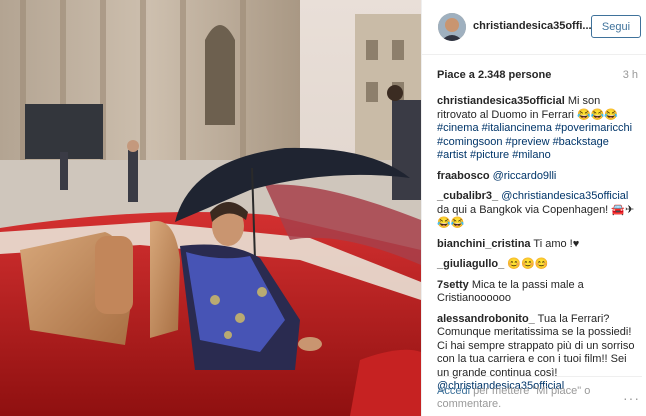 The image size is (646, 416). I want to click on comment-item: _giuliagullo_ 😊😊😊, so click(537, 265).